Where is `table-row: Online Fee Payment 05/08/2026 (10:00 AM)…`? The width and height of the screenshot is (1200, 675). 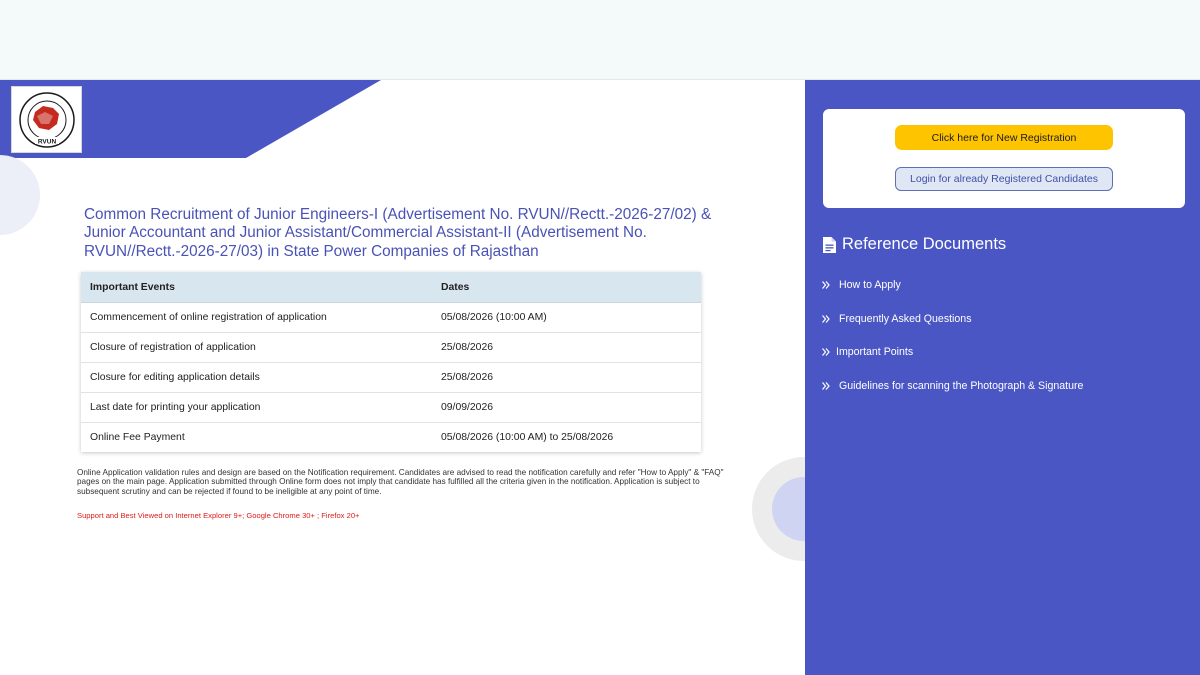
table-row: Online Fee Payment 05/08/2026 (10:00 AM)… is located at coordinates (391, 437).